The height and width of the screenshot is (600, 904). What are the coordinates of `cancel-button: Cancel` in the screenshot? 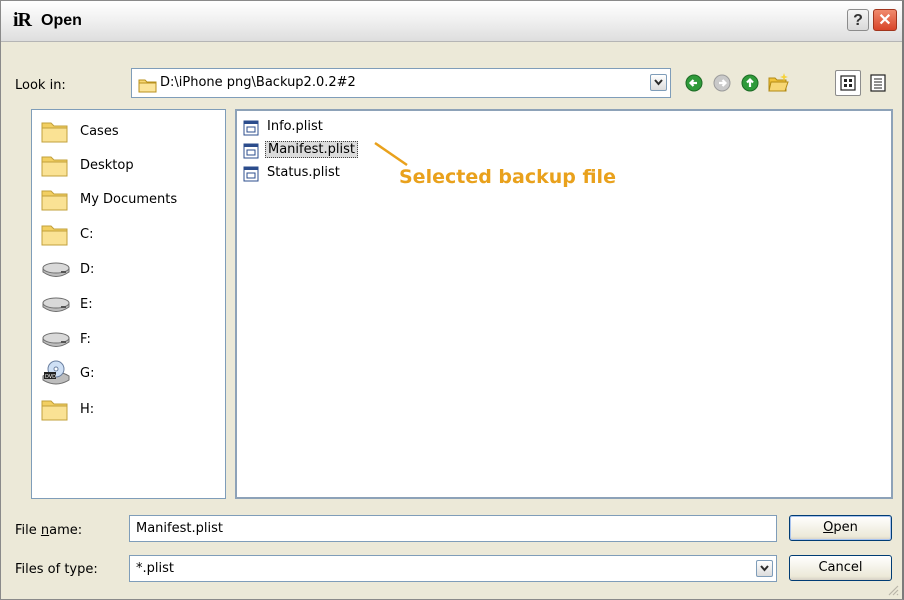 It's located at (840, 568).